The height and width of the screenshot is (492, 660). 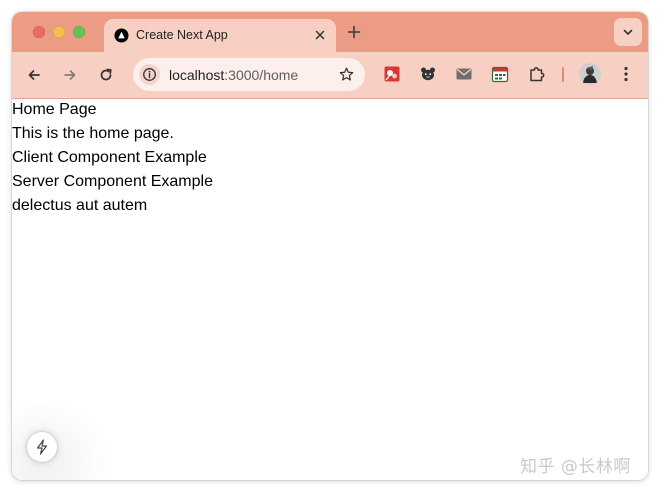 I want to click on page-heading: Home Page, so click(x=54, y=109).